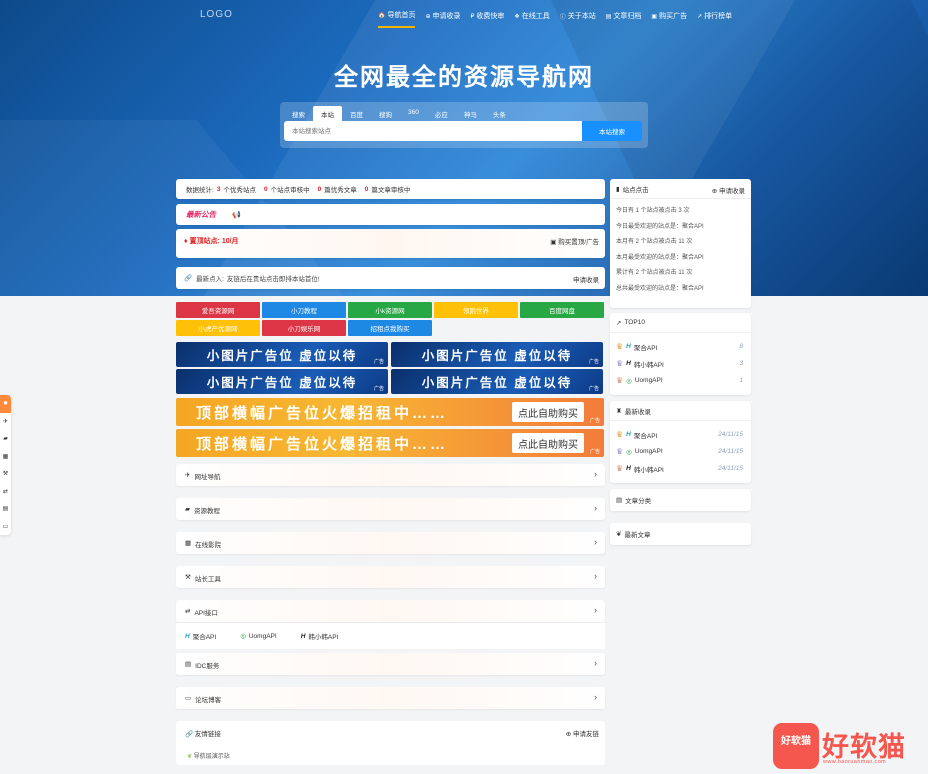 The height and width of the screenshot is (774, 928). I want to click on nav-item-buy-ads: ▣ 购买广告, so click(669, 19).